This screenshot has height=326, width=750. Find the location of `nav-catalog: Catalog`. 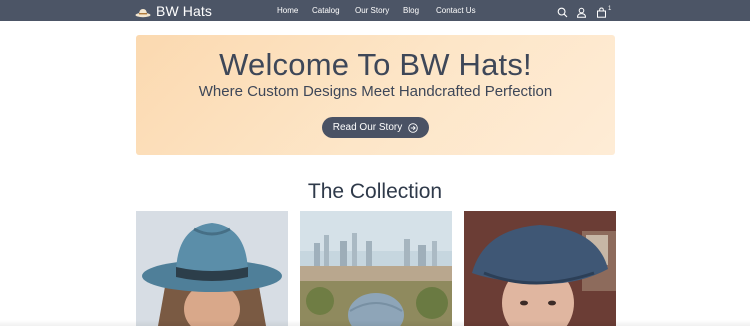

nav-catalog: Catalog is located at coordinates (326, 10).